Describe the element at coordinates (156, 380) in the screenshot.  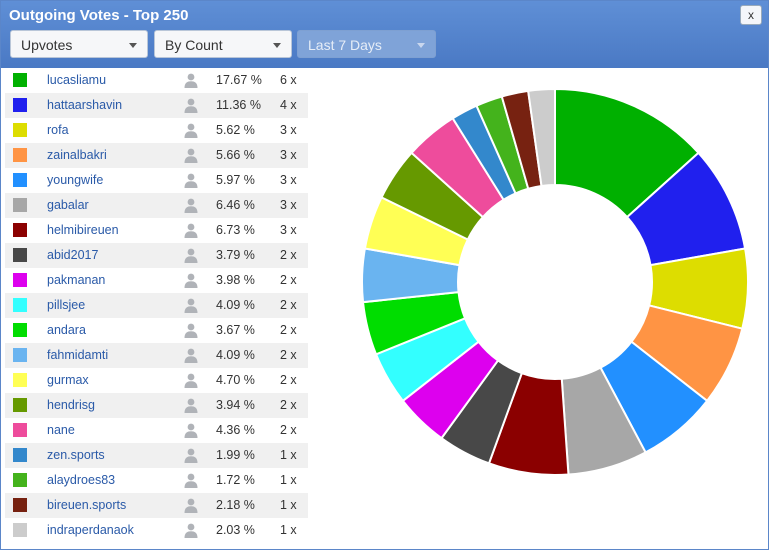
I see `list-item: gurmax 4.70 % 2 x` at that location.